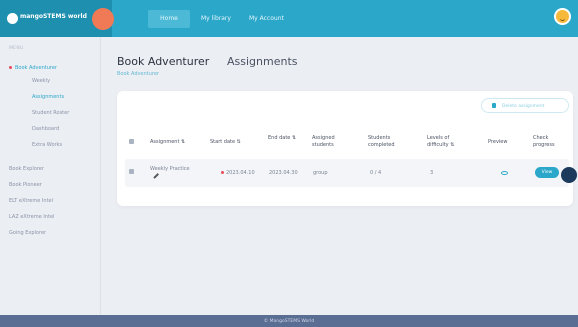 The width and height of the screenshot is (578, 327). Describe the element at coordinates (494, 105) in the screenshot. I see `trash-icon` at that location.